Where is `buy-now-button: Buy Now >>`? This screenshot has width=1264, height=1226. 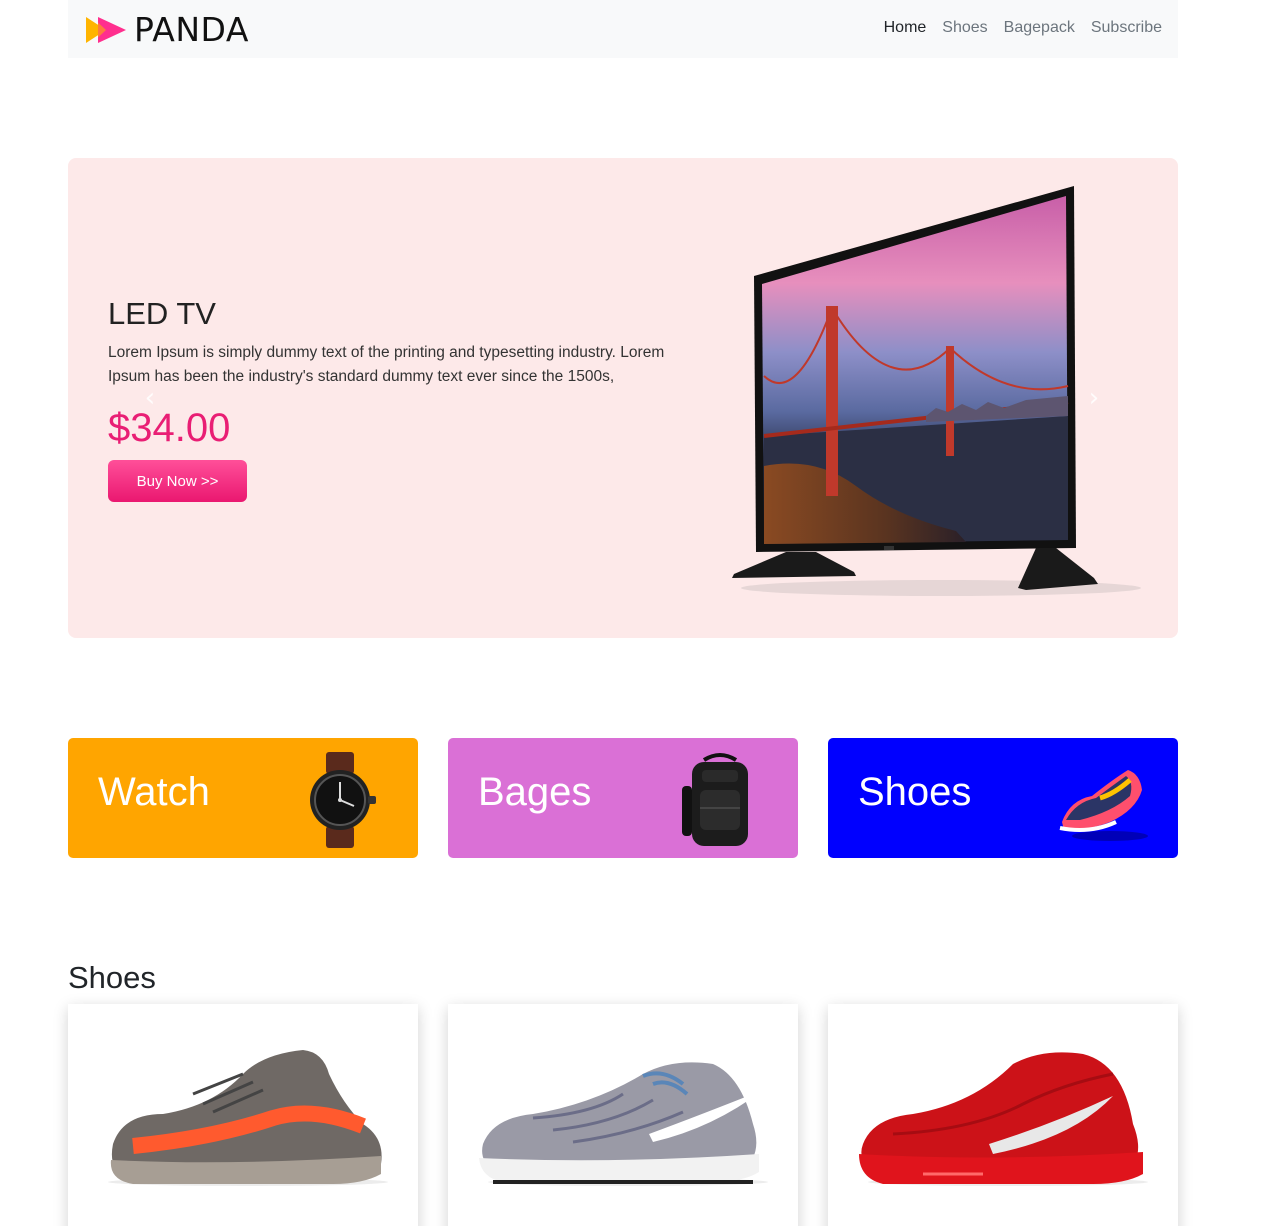
buy-now-button: Buy Now >> is located at coordinates (177, 481).